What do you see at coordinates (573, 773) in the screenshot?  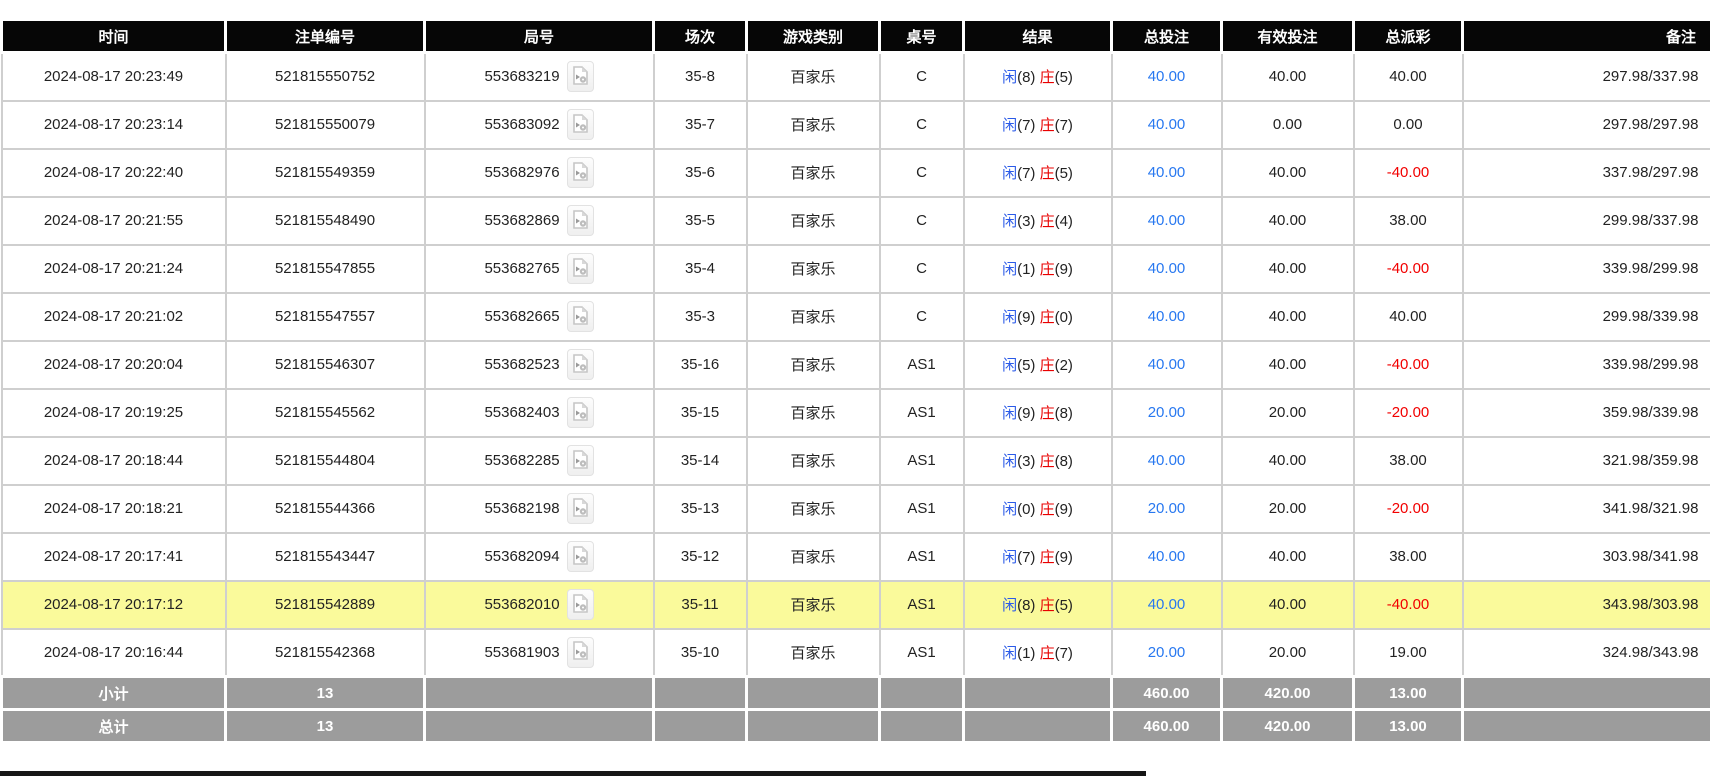 I see `next-table-header-edge` at bounding box center [573, 773].